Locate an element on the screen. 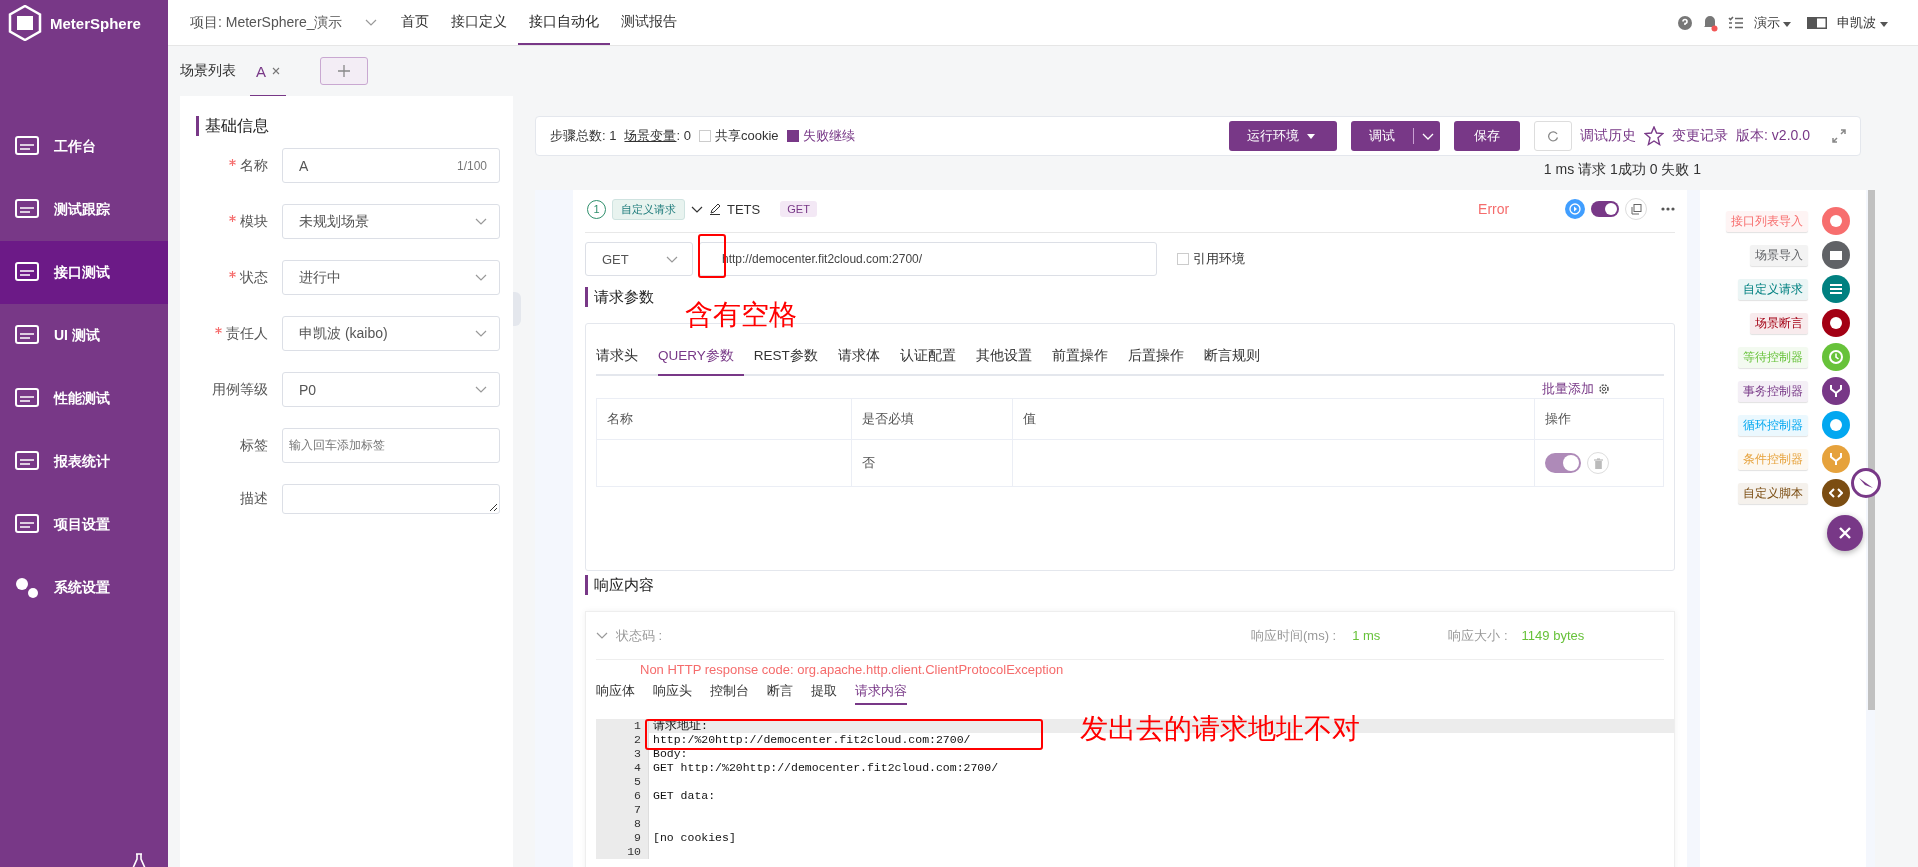 The height and width of the screenshot is (867, 1918). logo-text: MeterSphere is located at coordinates (95, 23).